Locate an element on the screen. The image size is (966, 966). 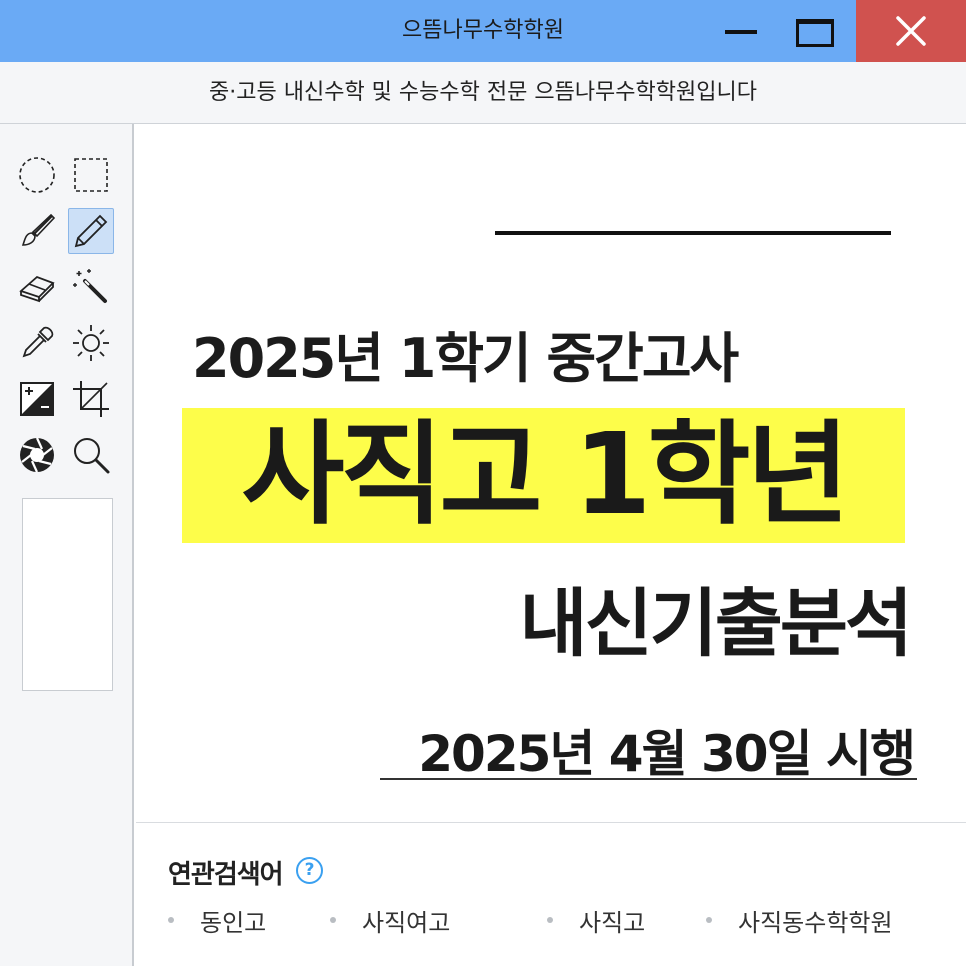
date-underline is located at coordinates (648, 779).